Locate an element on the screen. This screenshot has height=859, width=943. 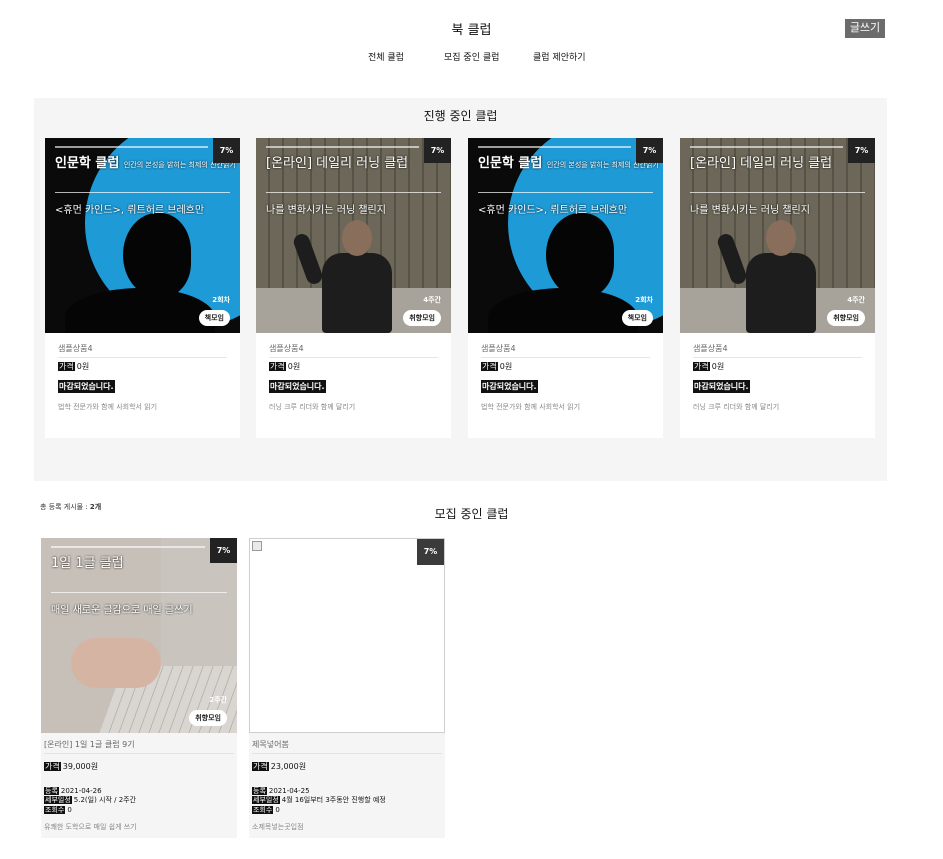
club-description: 소제목넣는곳입점 is located at coordinates (278, 827).